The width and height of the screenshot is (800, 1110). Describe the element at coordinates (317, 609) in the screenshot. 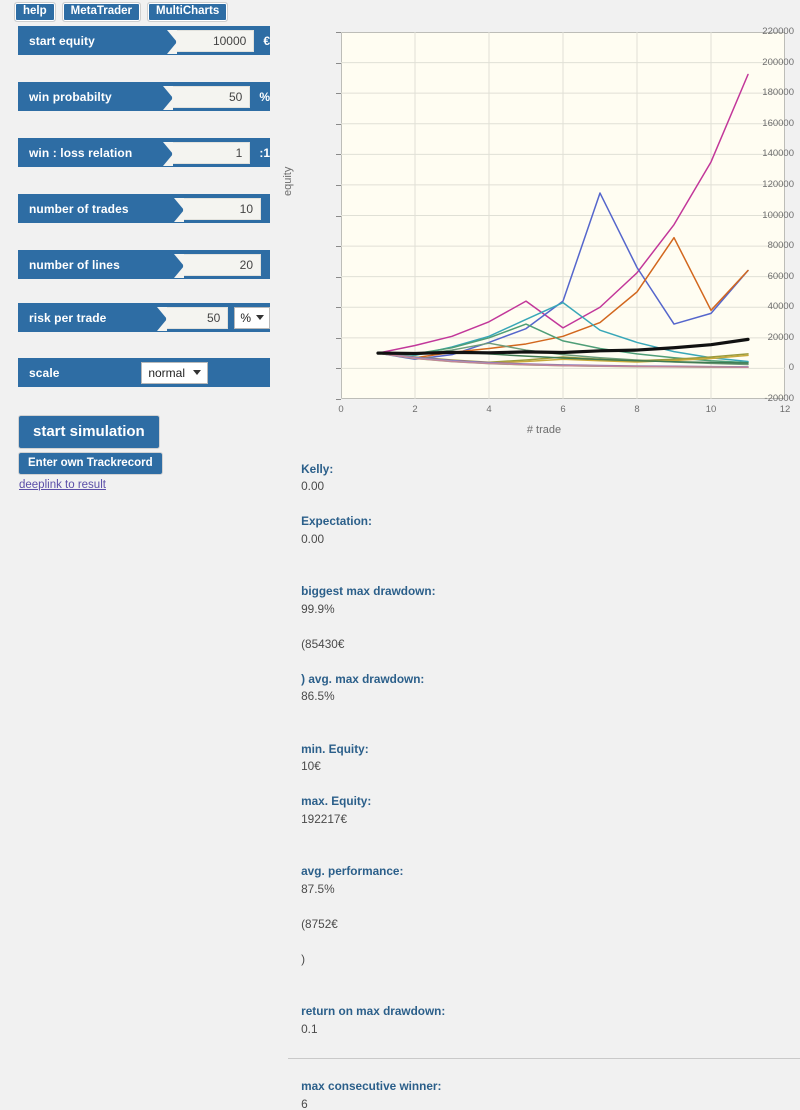

I see `biggest-max-drawdown-value: 99.9%` at that location.